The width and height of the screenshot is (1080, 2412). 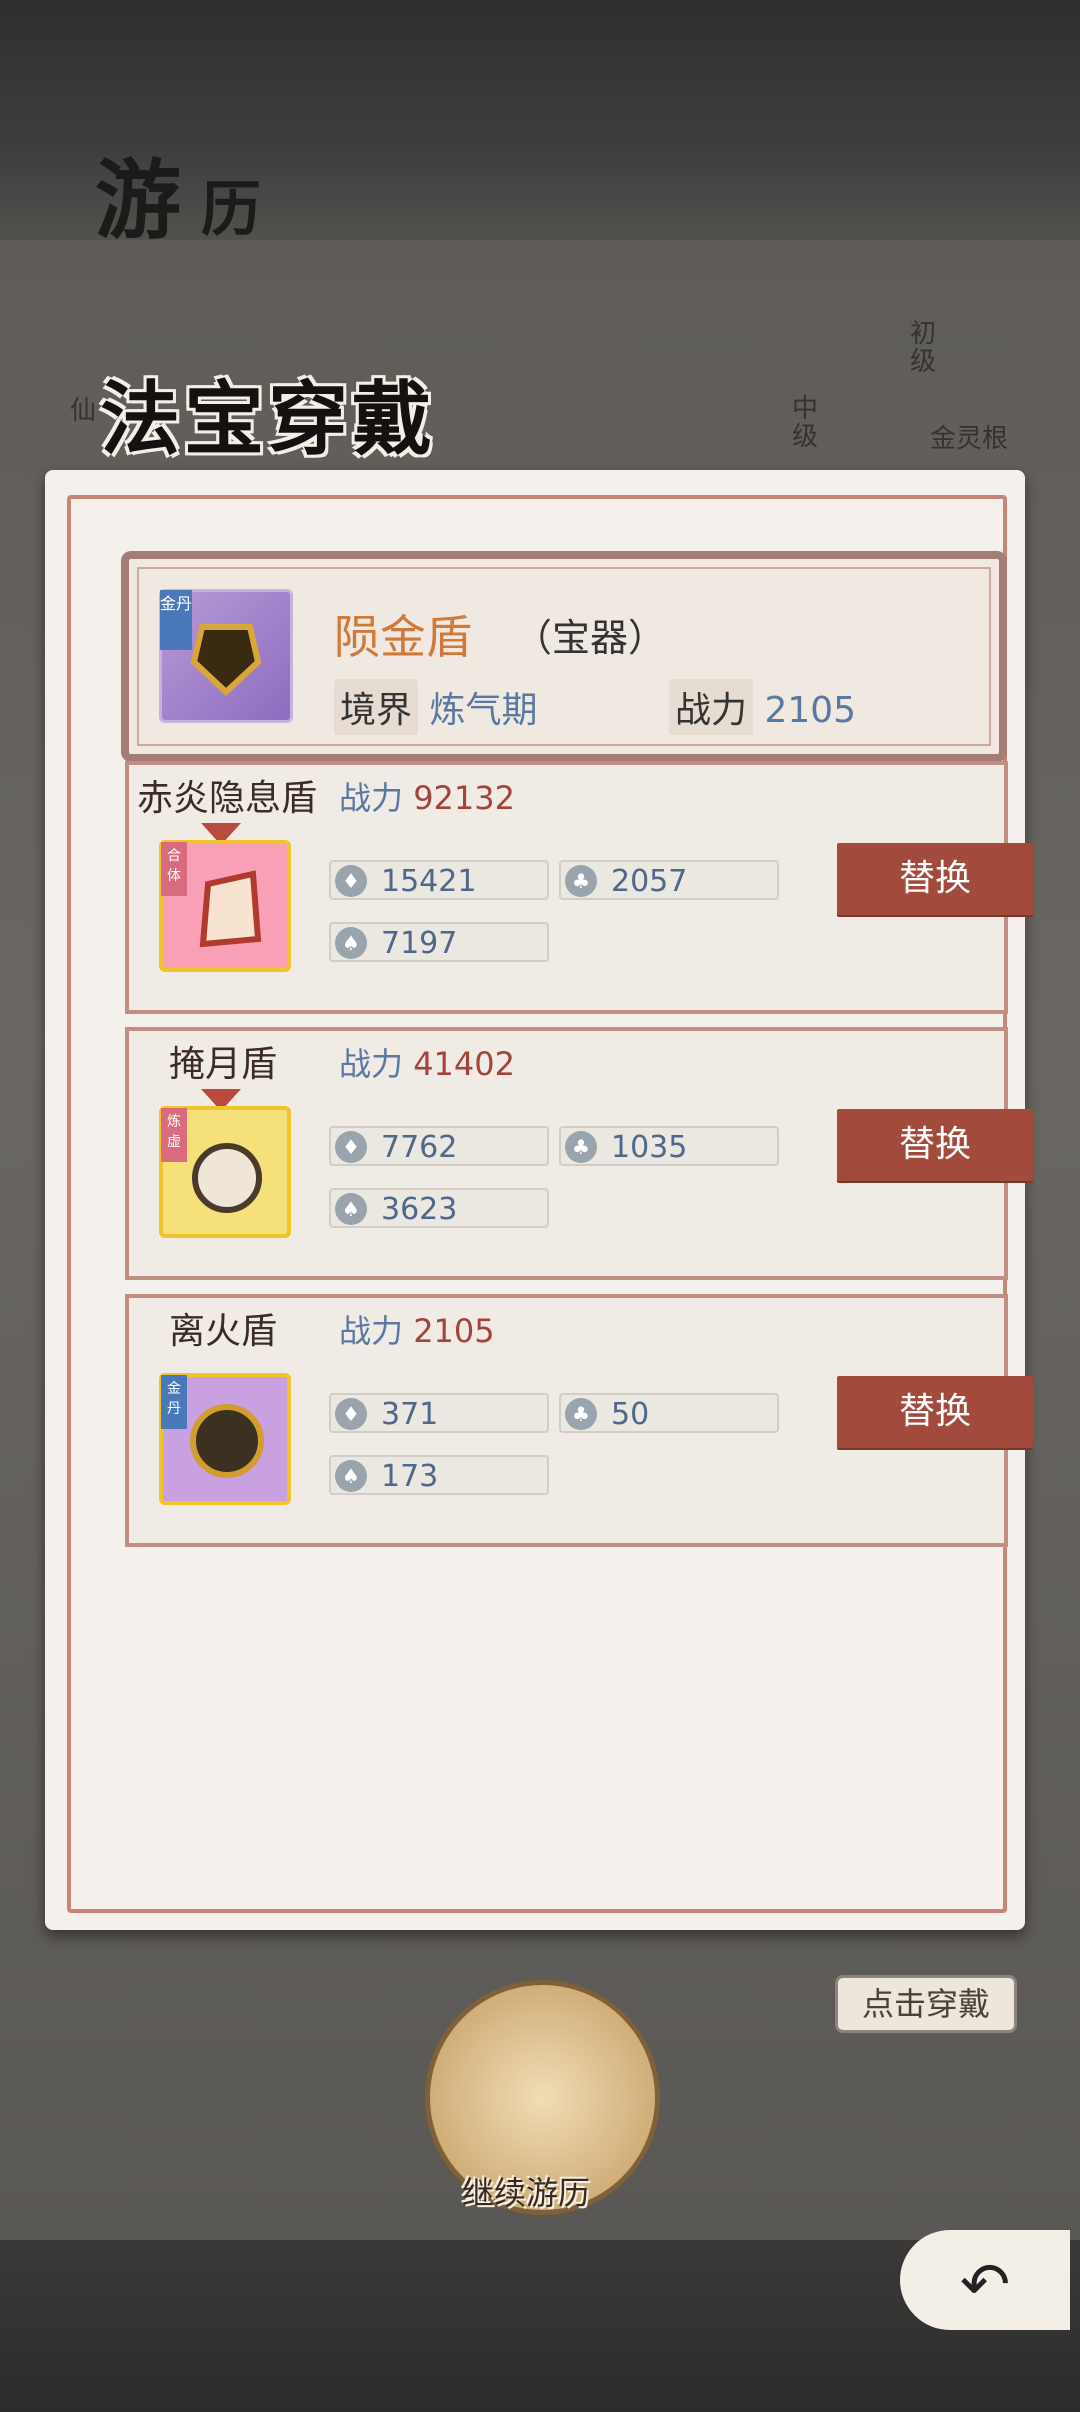 I want to click on stat-fire: ♦ 7762, so click(x=439, y=1146).